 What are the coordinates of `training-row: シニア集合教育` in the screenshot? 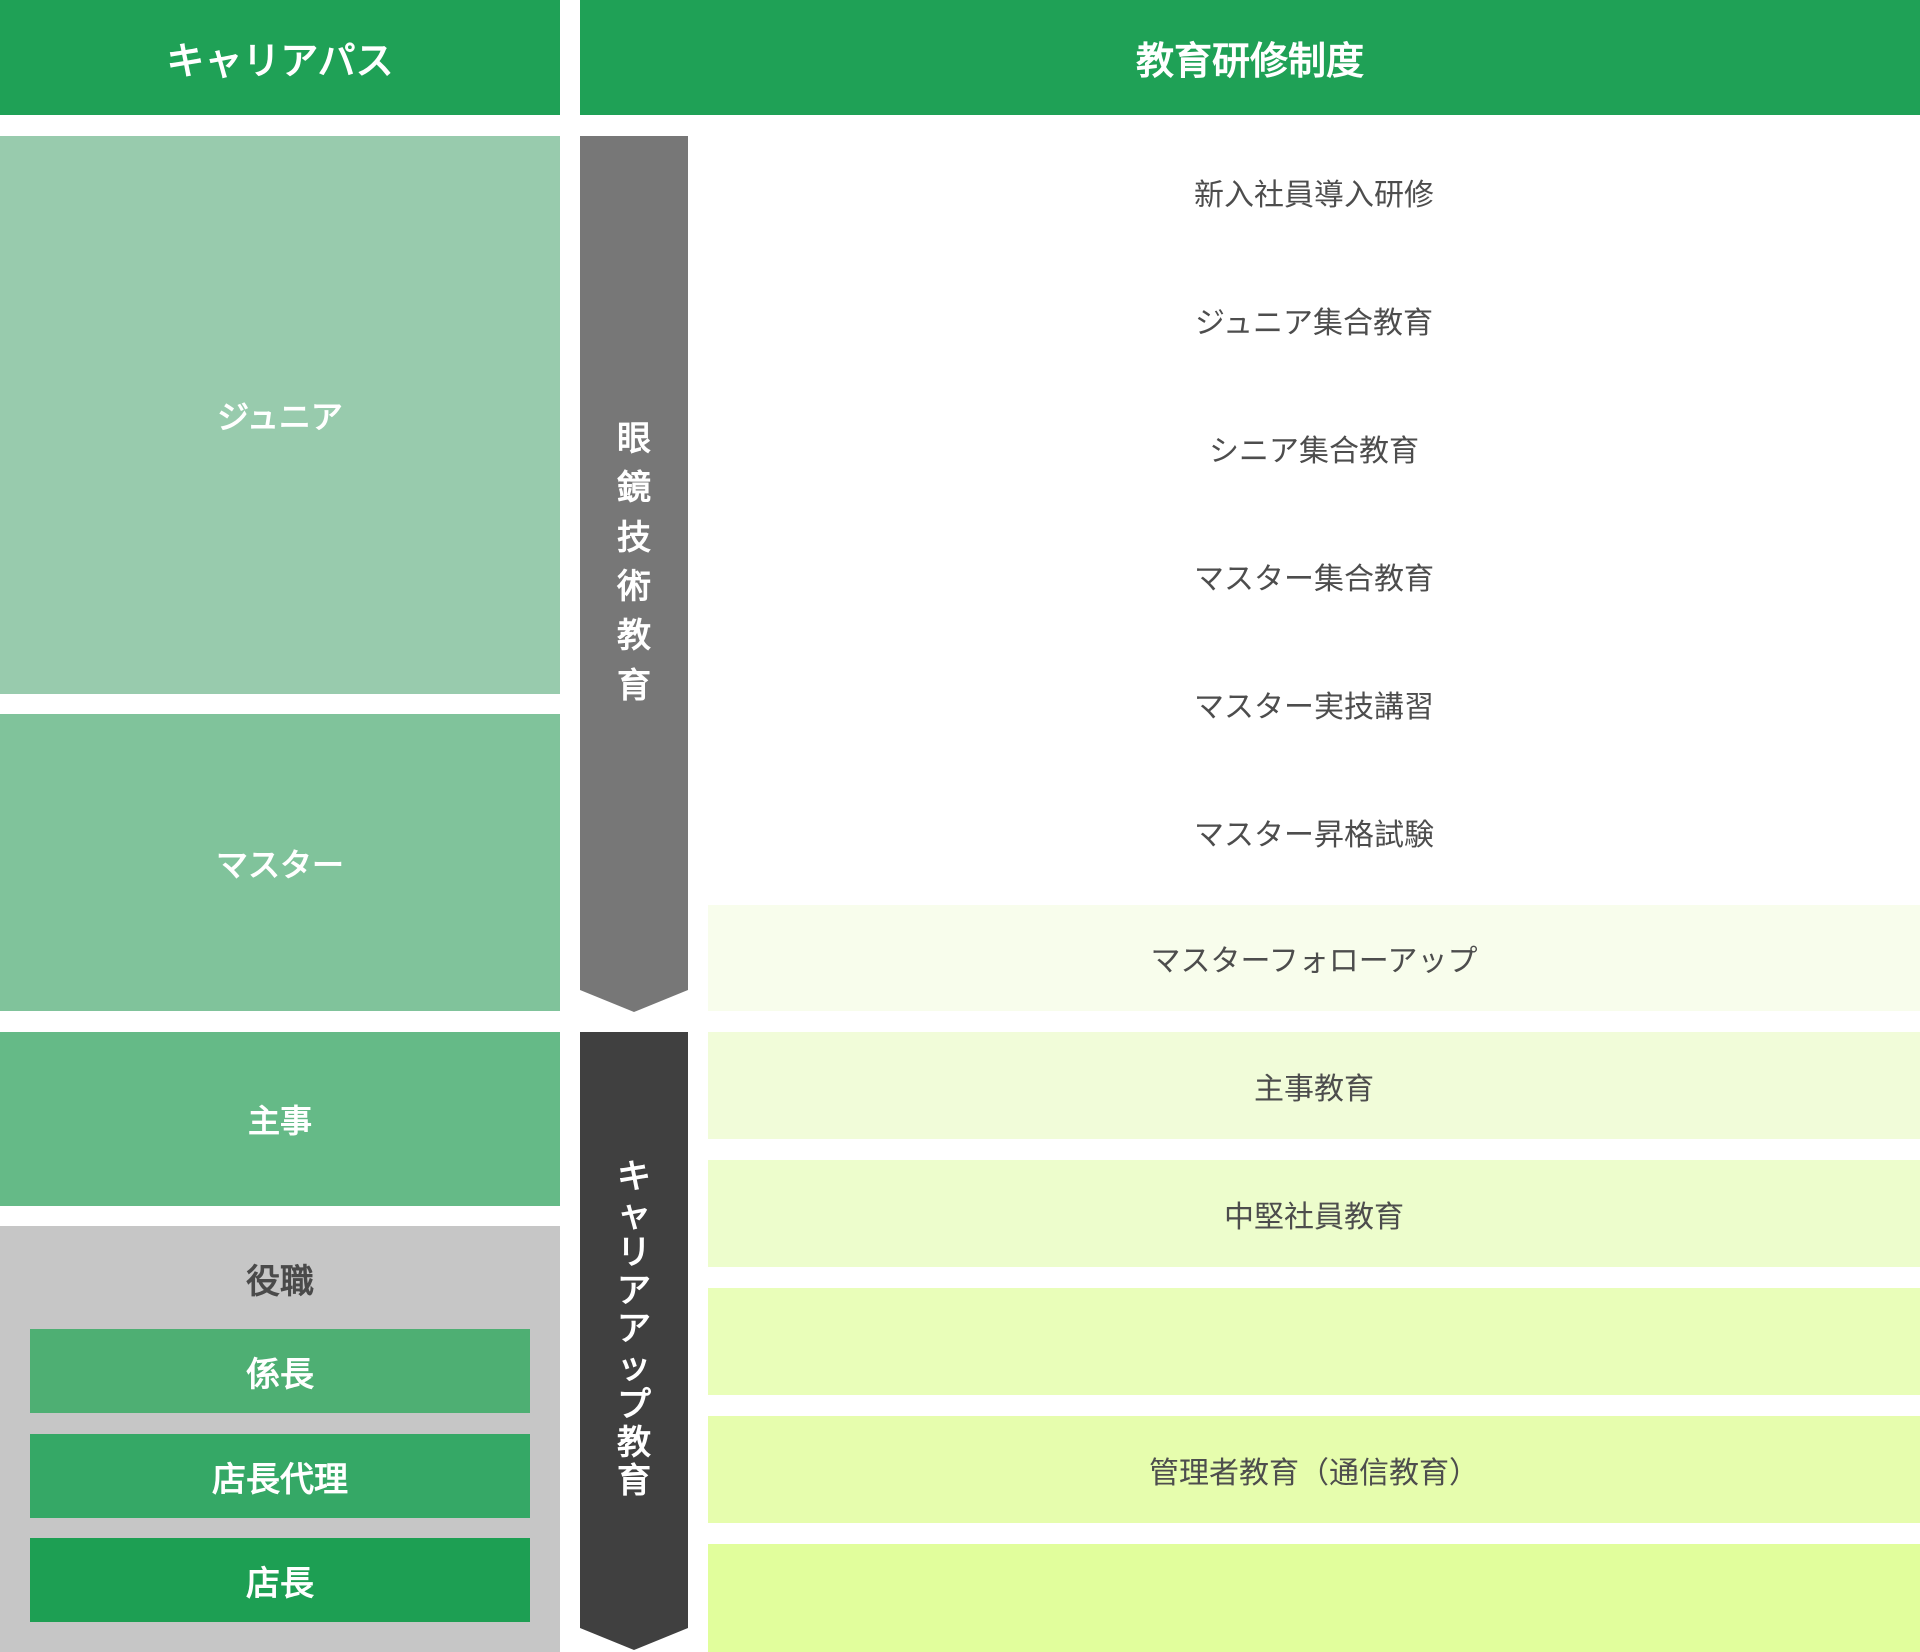 It's located at (1314, 448).